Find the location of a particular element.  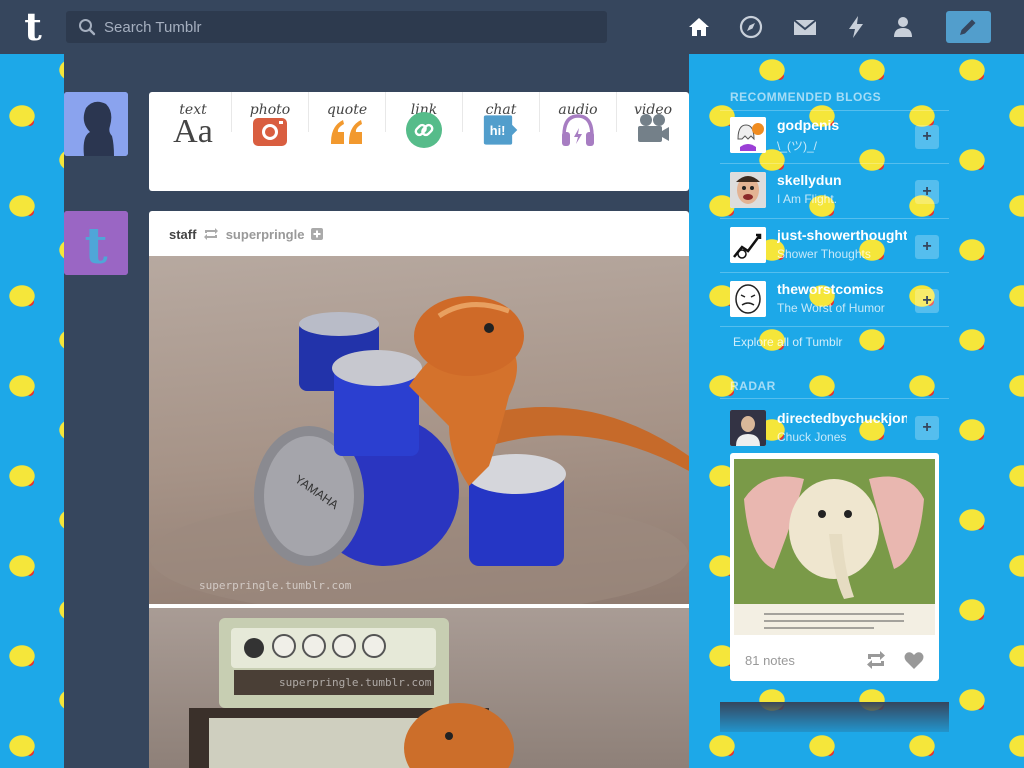

radar-post-image is located at coordinates (834, 547).